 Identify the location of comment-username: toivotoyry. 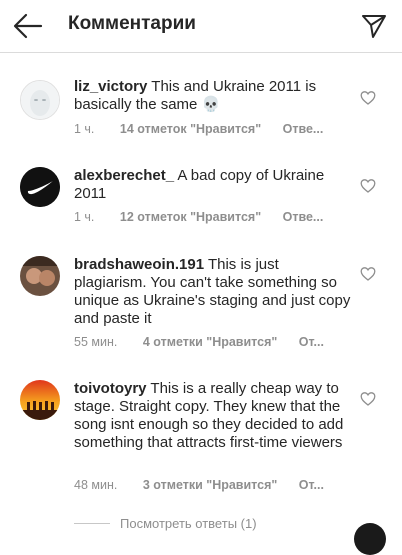
(110, 388).